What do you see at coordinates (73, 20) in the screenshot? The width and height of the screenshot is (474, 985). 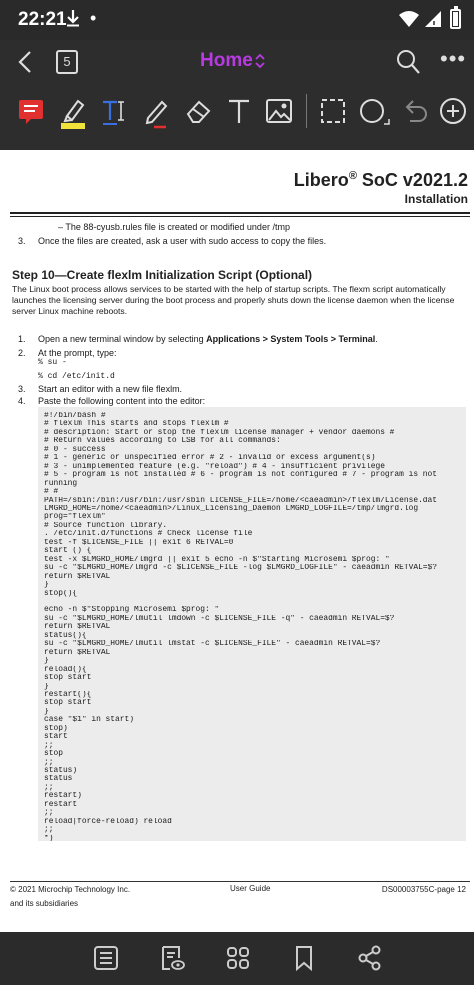 I see `download-arrow-icon` at bounding box center [73, 20].